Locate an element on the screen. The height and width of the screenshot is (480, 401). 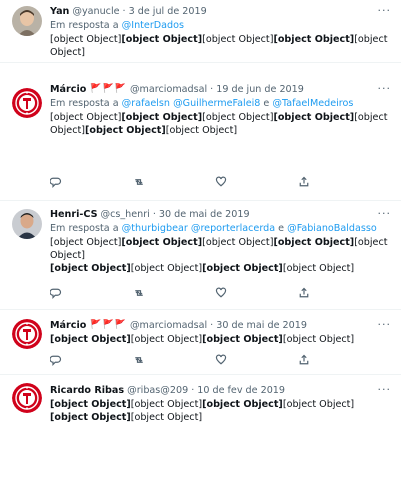
tweet-date: 10 de fev de 2019 is located at coordinates (241, 390).